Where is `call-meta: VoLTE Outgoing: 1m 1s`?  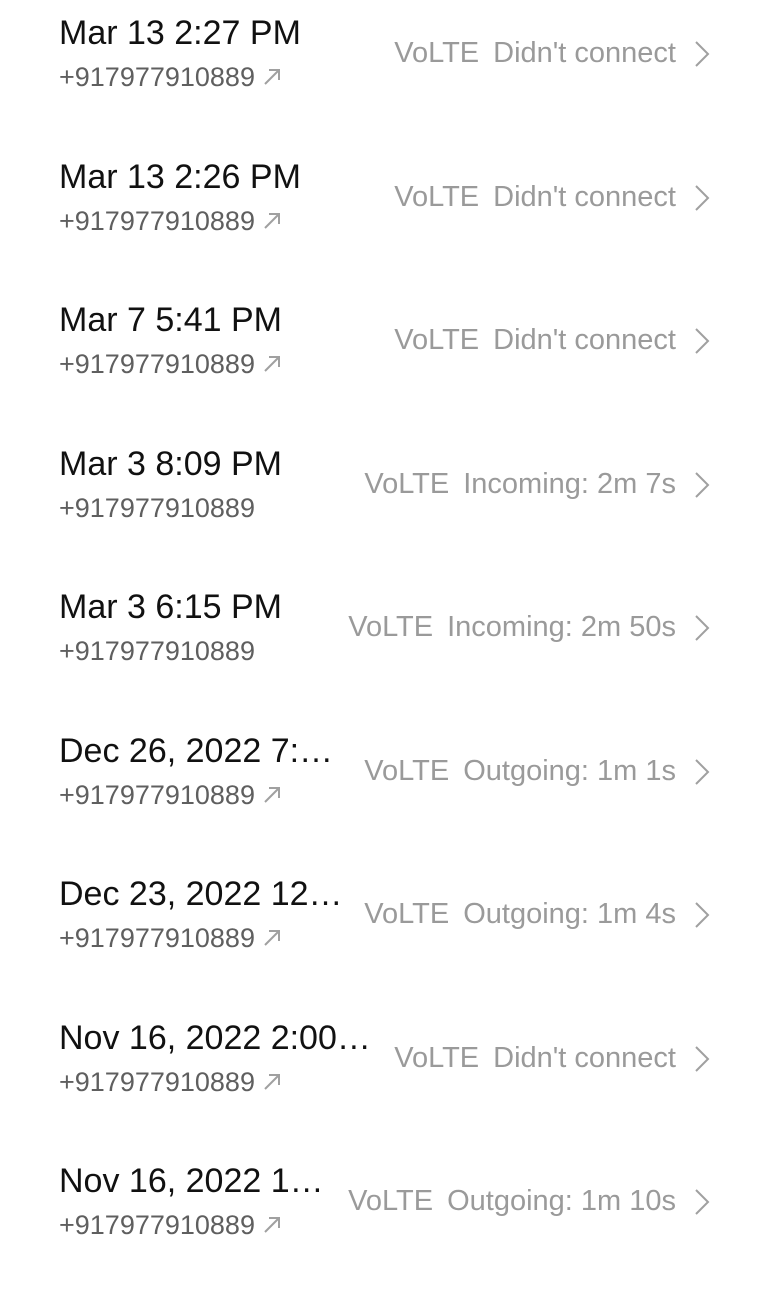
call-meta: VoLTE Outgoing: 1m 1s is located at coordinates (520, 771).